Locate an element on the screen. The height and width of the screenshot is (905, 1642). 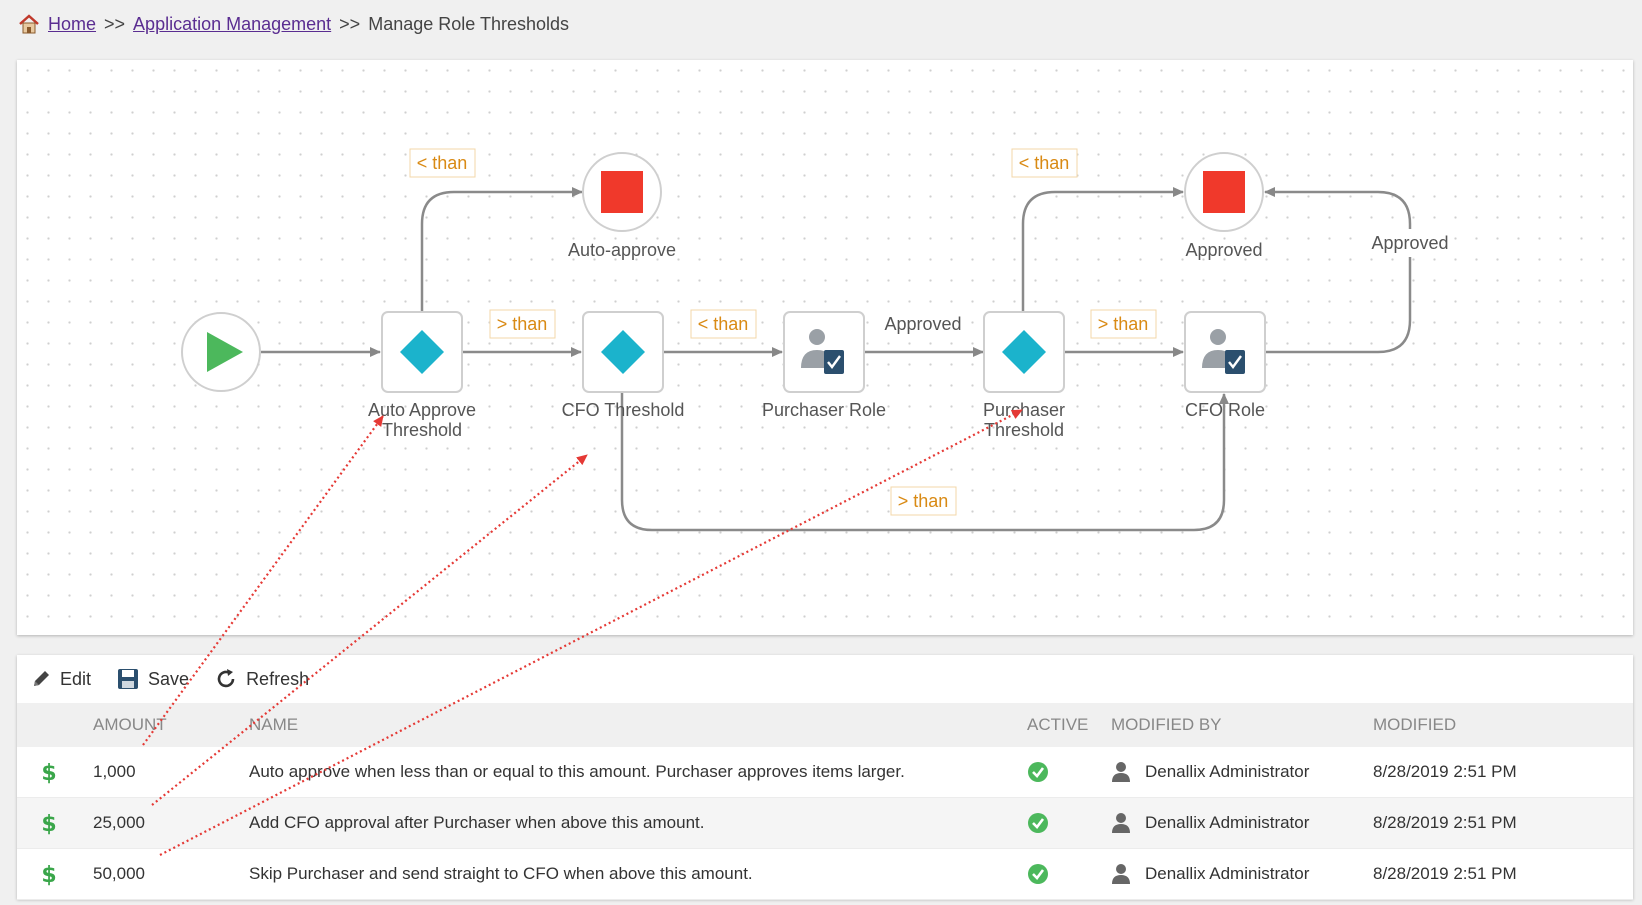
floppy-disk-icon is located at coordinates (128, 679).